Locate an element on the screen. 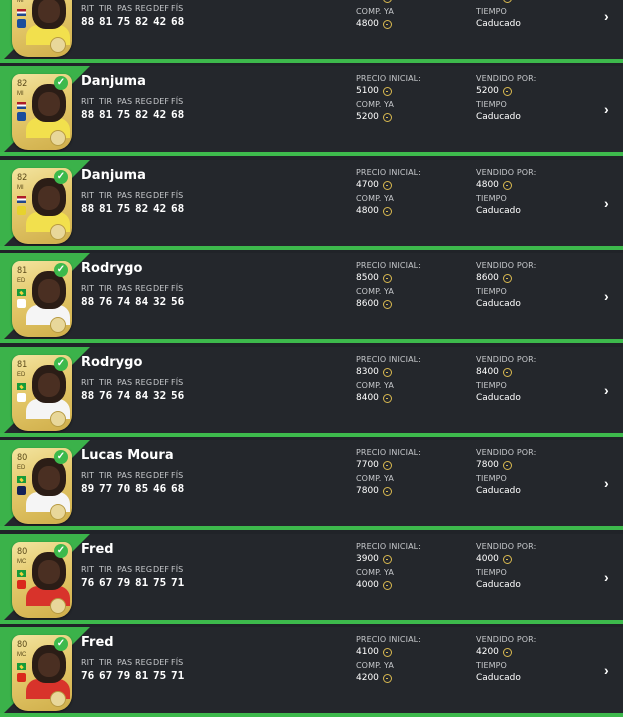 The height and width of the screenshot is (717, 623). comp-ya-amount: 8600 is located at coordinates (367, 304).